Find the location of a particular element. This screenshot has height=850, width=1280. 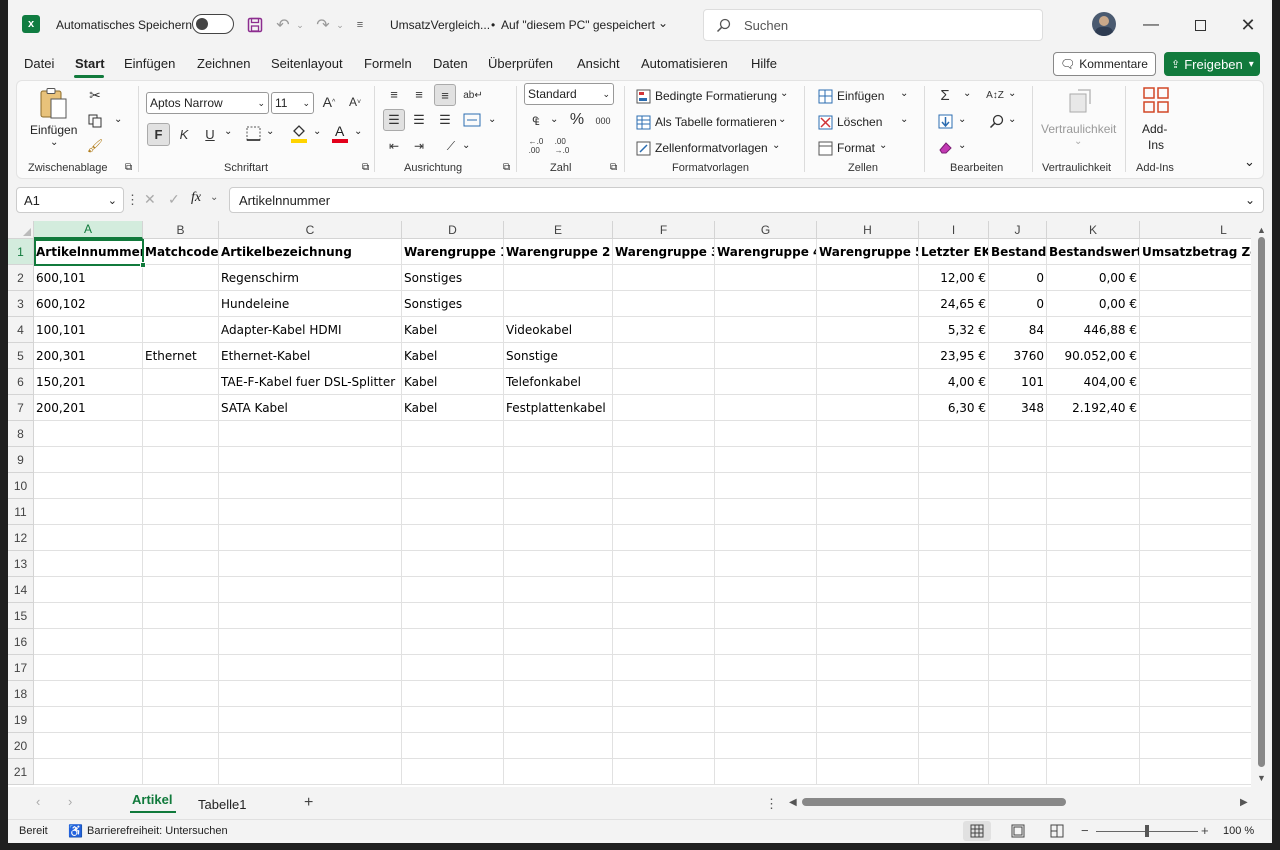

delete-cells-icon is located at coordinates (825, 122).